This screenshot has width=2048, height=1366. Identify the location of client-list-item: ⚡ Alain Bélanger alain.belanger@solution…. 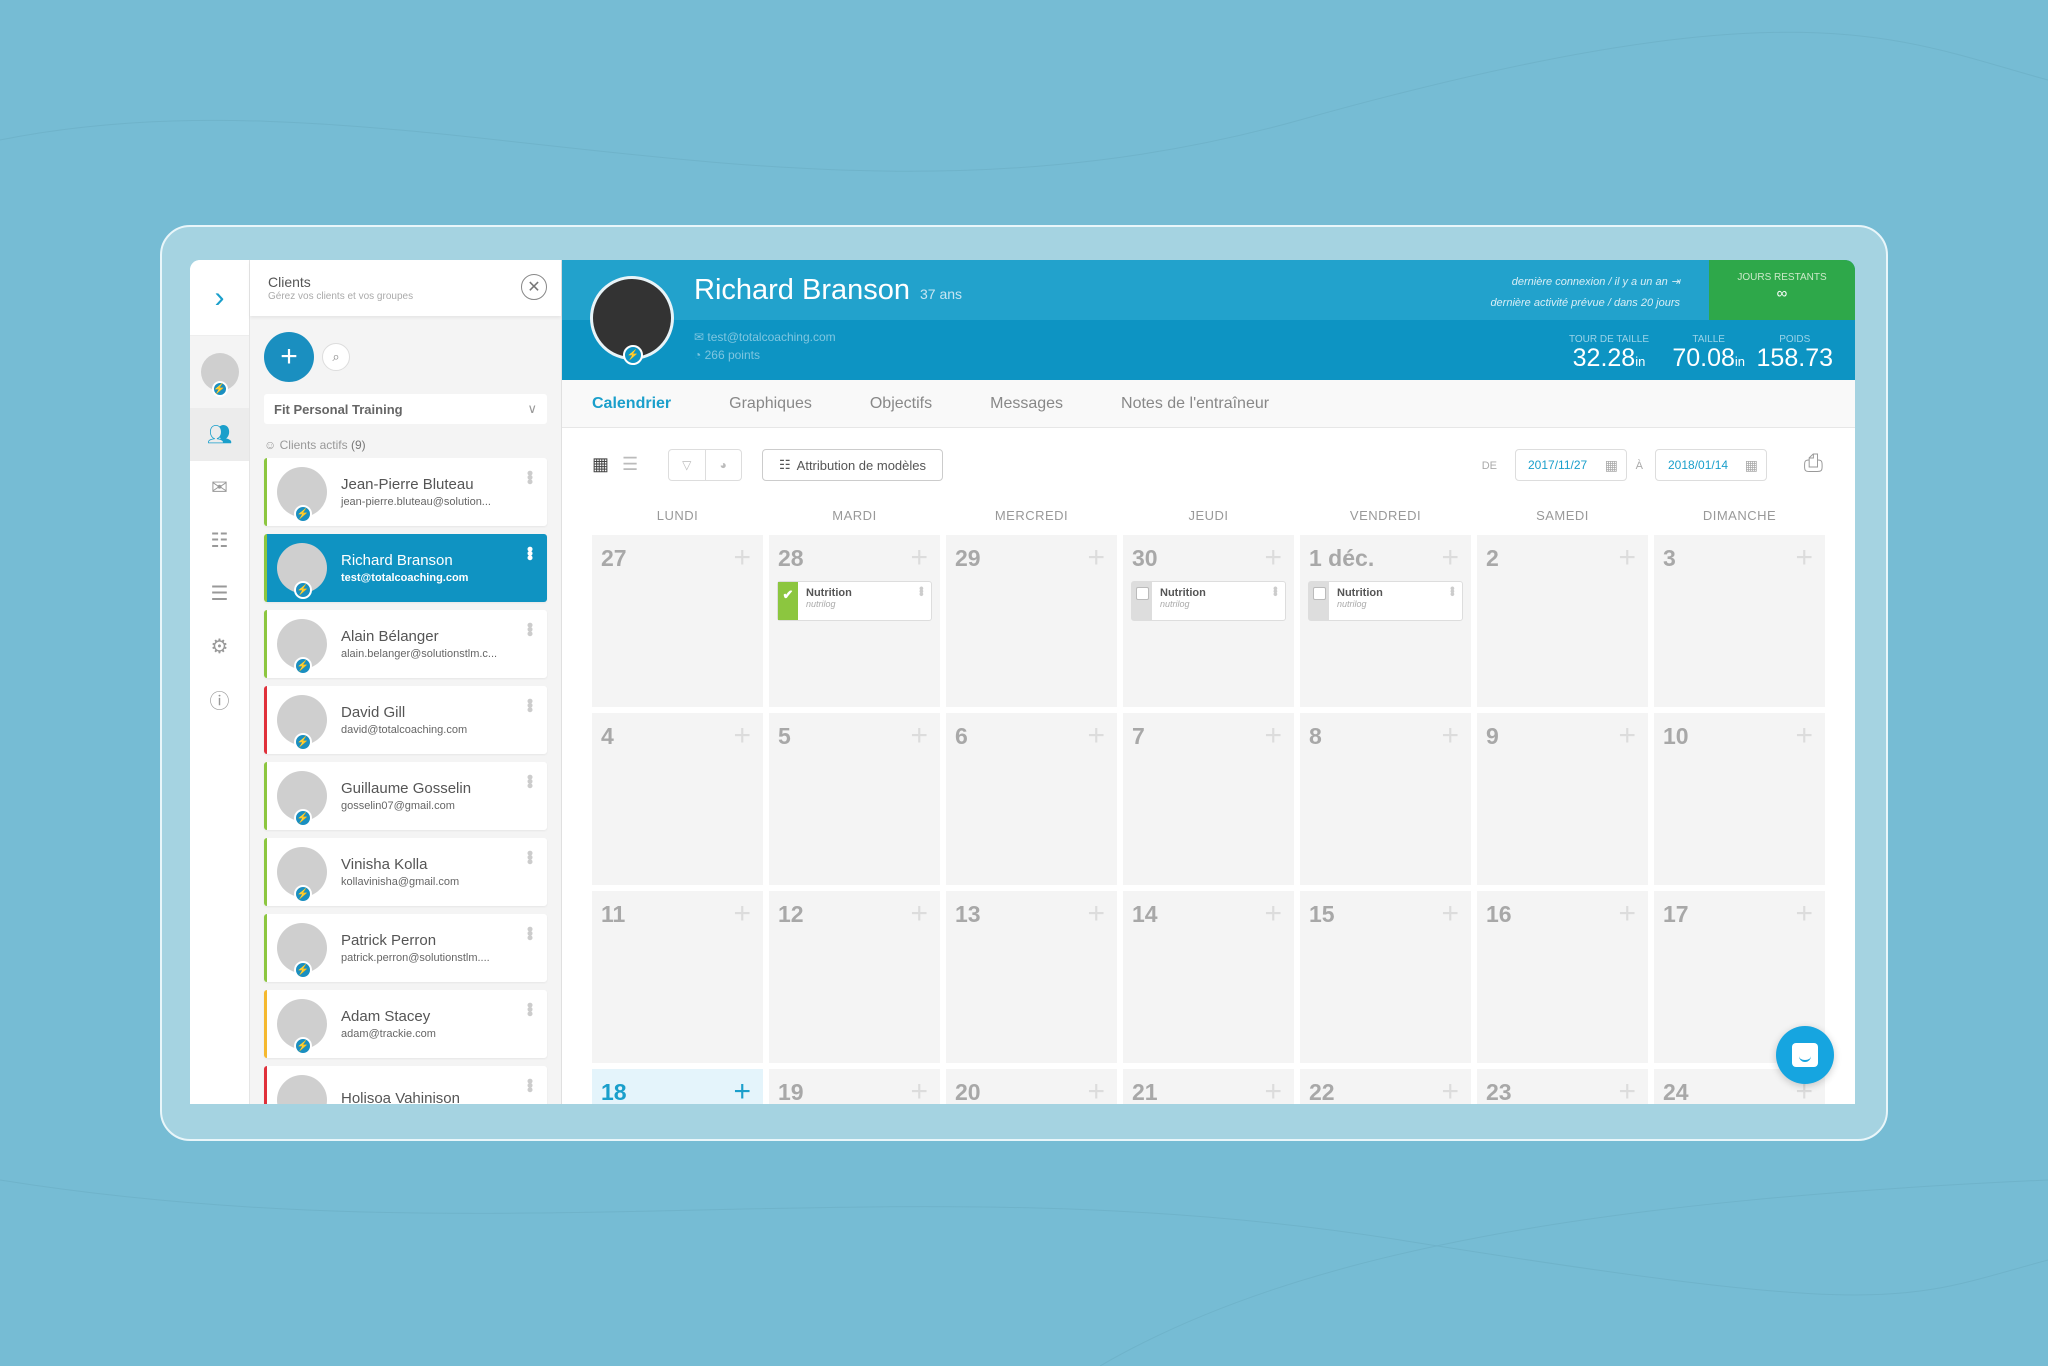
(405, 644).